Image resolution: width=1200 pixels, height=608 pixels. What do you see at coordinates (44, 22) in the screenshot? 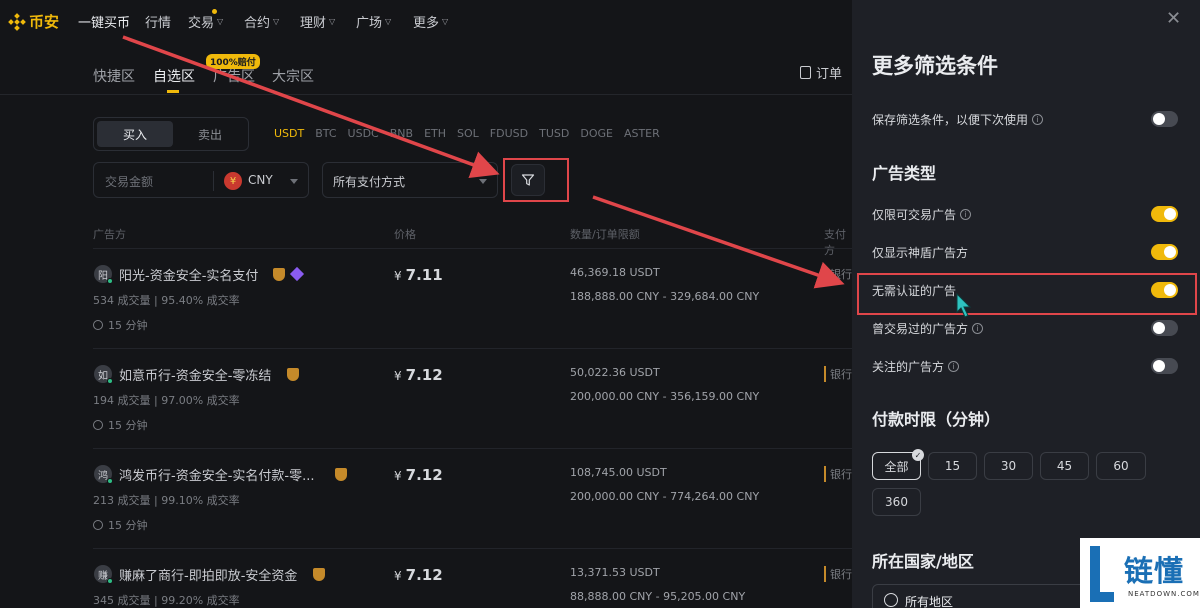
I see `brand-name: 币安` at bounding box center [44, 22].